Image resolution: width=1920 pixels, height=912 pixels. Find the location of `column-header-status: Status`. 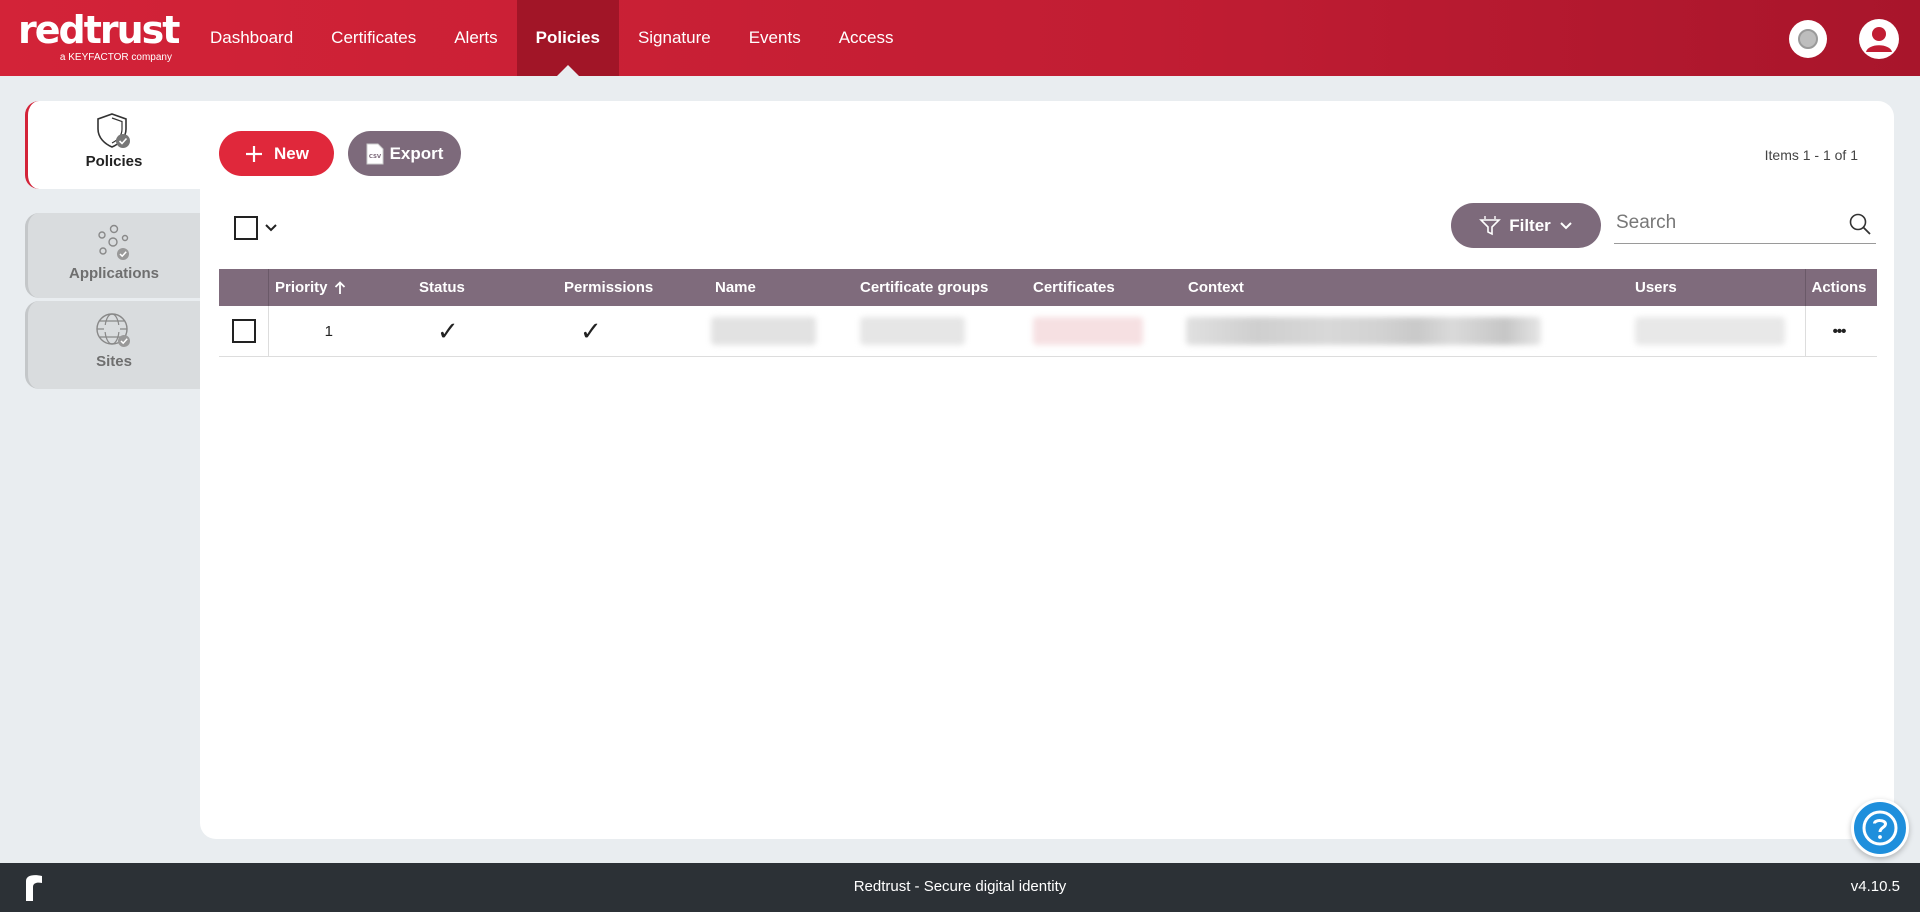

column-header-status: Status is located at coordinates (485, 287).